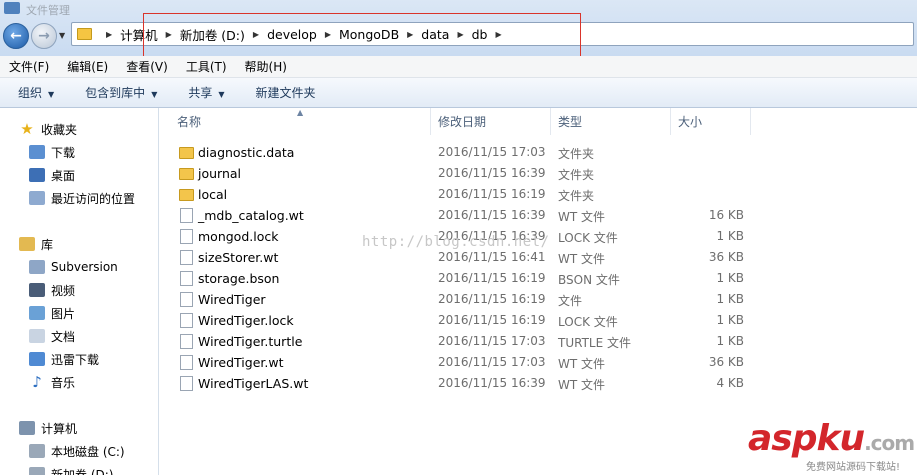 The width and height of the screenshot is (917, 475). Describe the element at coordinates (62, 35) in the screenshot. I see `recent-pages-dropdown: ▼` at that location.